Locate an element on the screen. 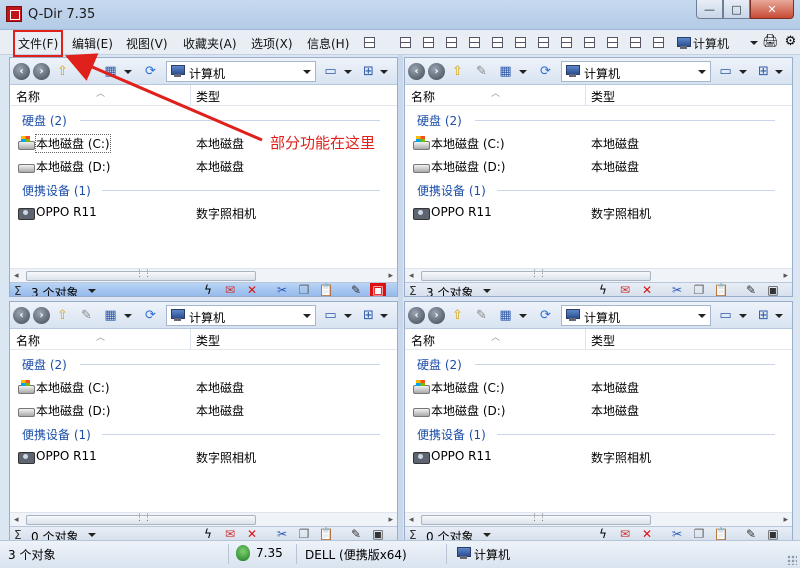 This screenshot has height=568, width=800. toolbar-settings-icon: ⚙ is located at coordinates (790, 41).